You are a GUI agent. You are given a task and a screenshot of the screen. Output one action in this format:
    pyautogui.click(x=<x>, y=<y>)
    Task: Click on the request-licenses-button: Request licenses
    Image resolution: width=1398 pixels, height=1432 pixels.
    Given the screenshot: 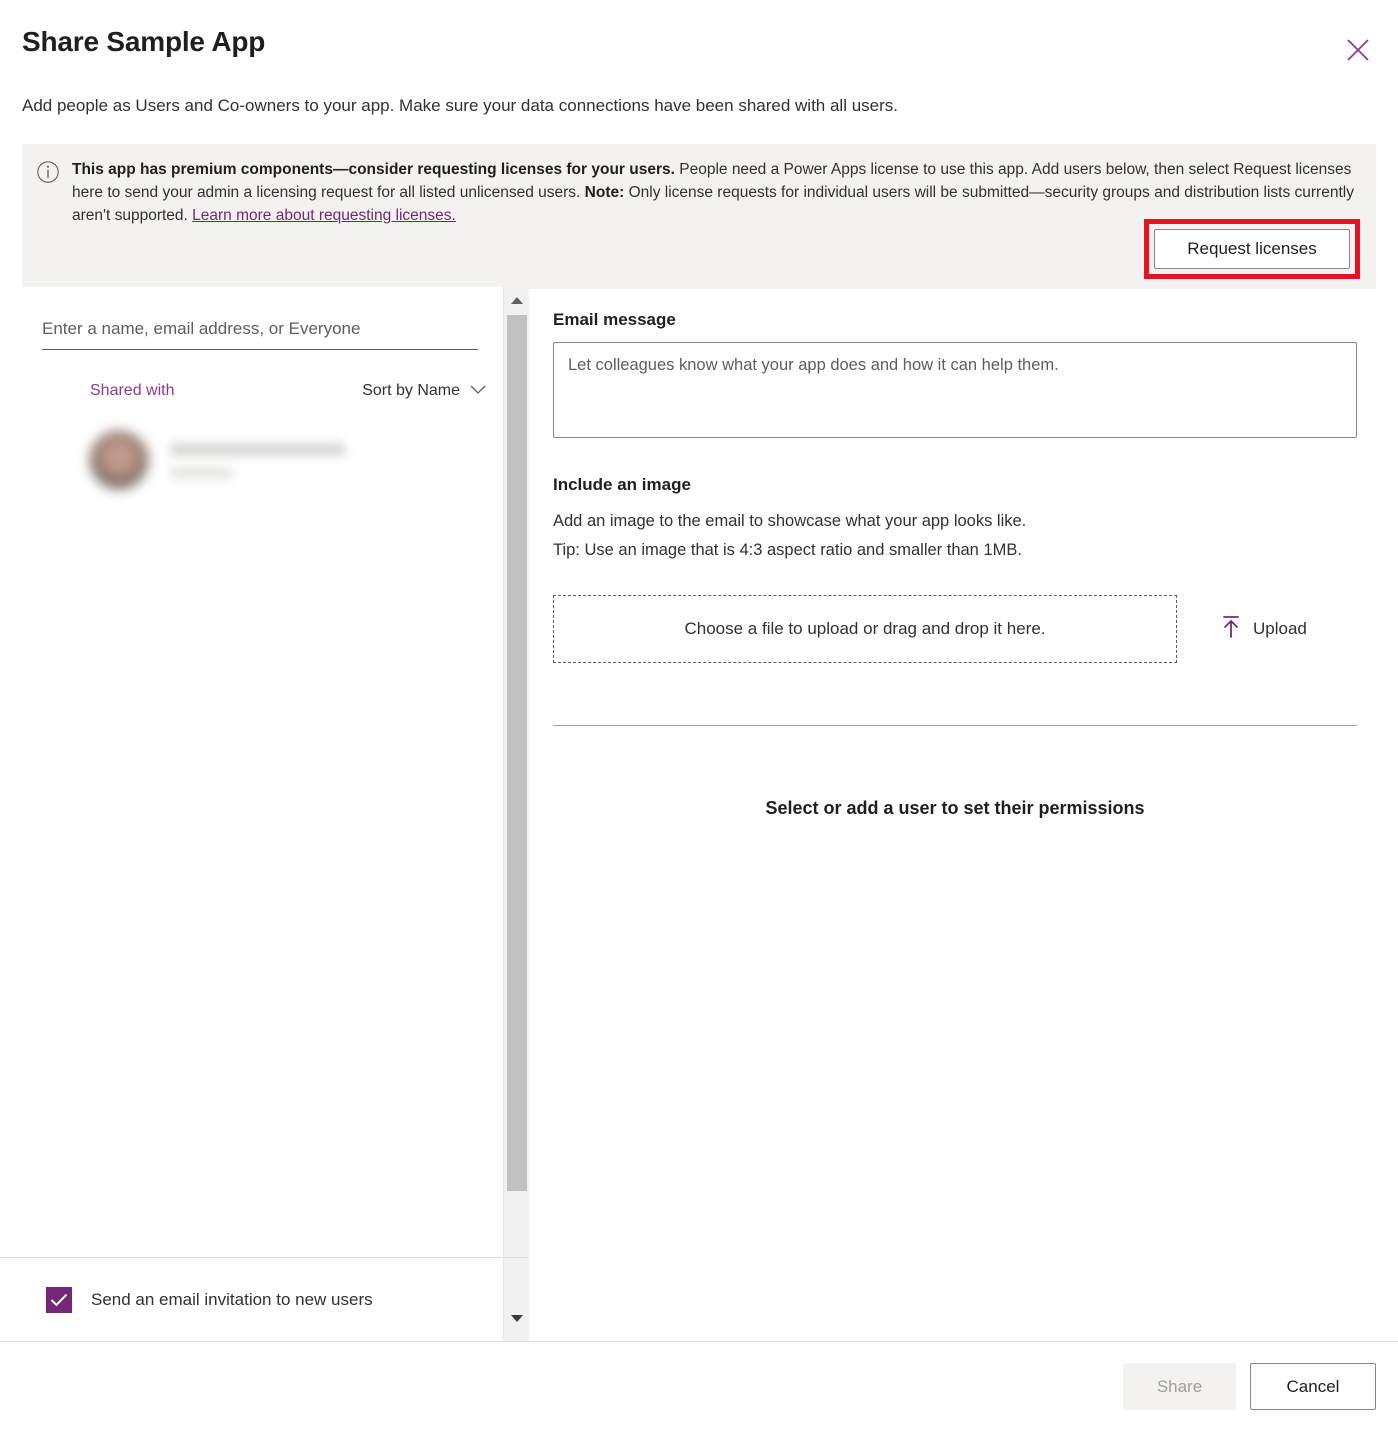 What is the action you would take?
    pyautogui.click(x=1252, y=249)
    